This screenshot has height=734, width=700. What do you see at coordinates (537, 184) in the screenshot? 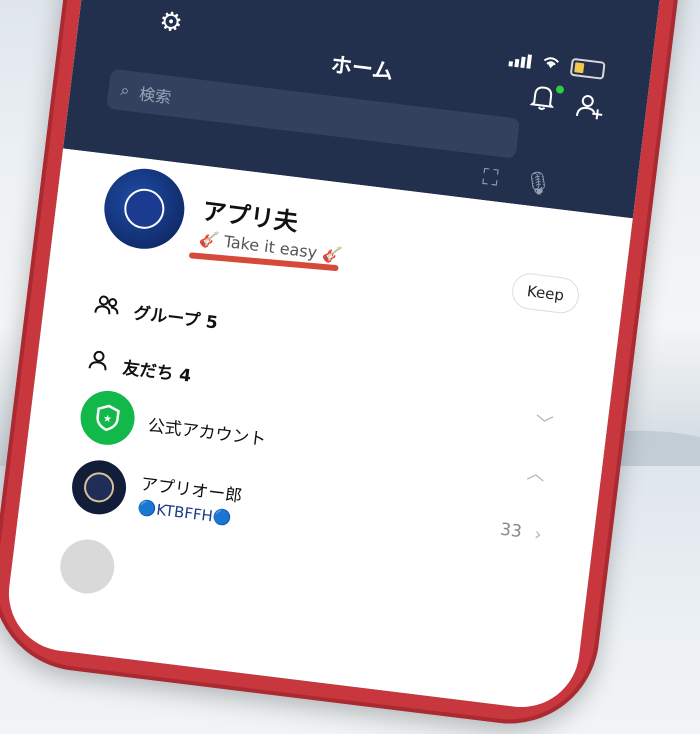
I see `microphone-icon: 🎙` at bounding box center [537, 184].